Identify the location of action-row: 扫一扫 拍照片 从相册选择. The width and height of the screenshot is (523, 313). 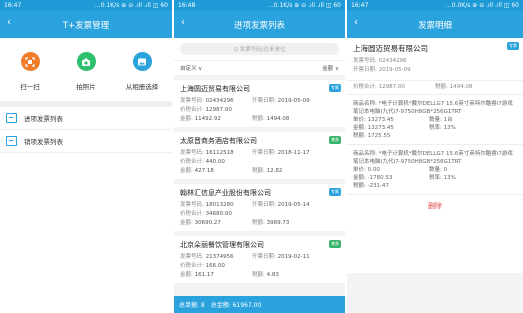
(86, 69).